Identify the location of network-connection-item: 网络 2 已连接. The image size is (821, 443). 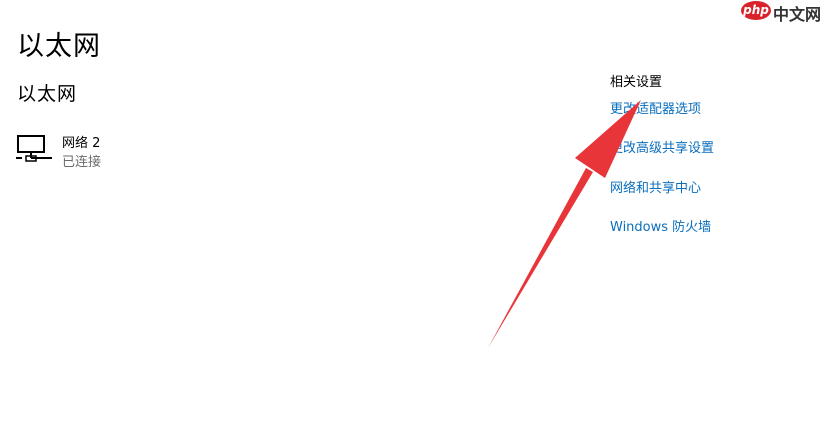
(116, 150).